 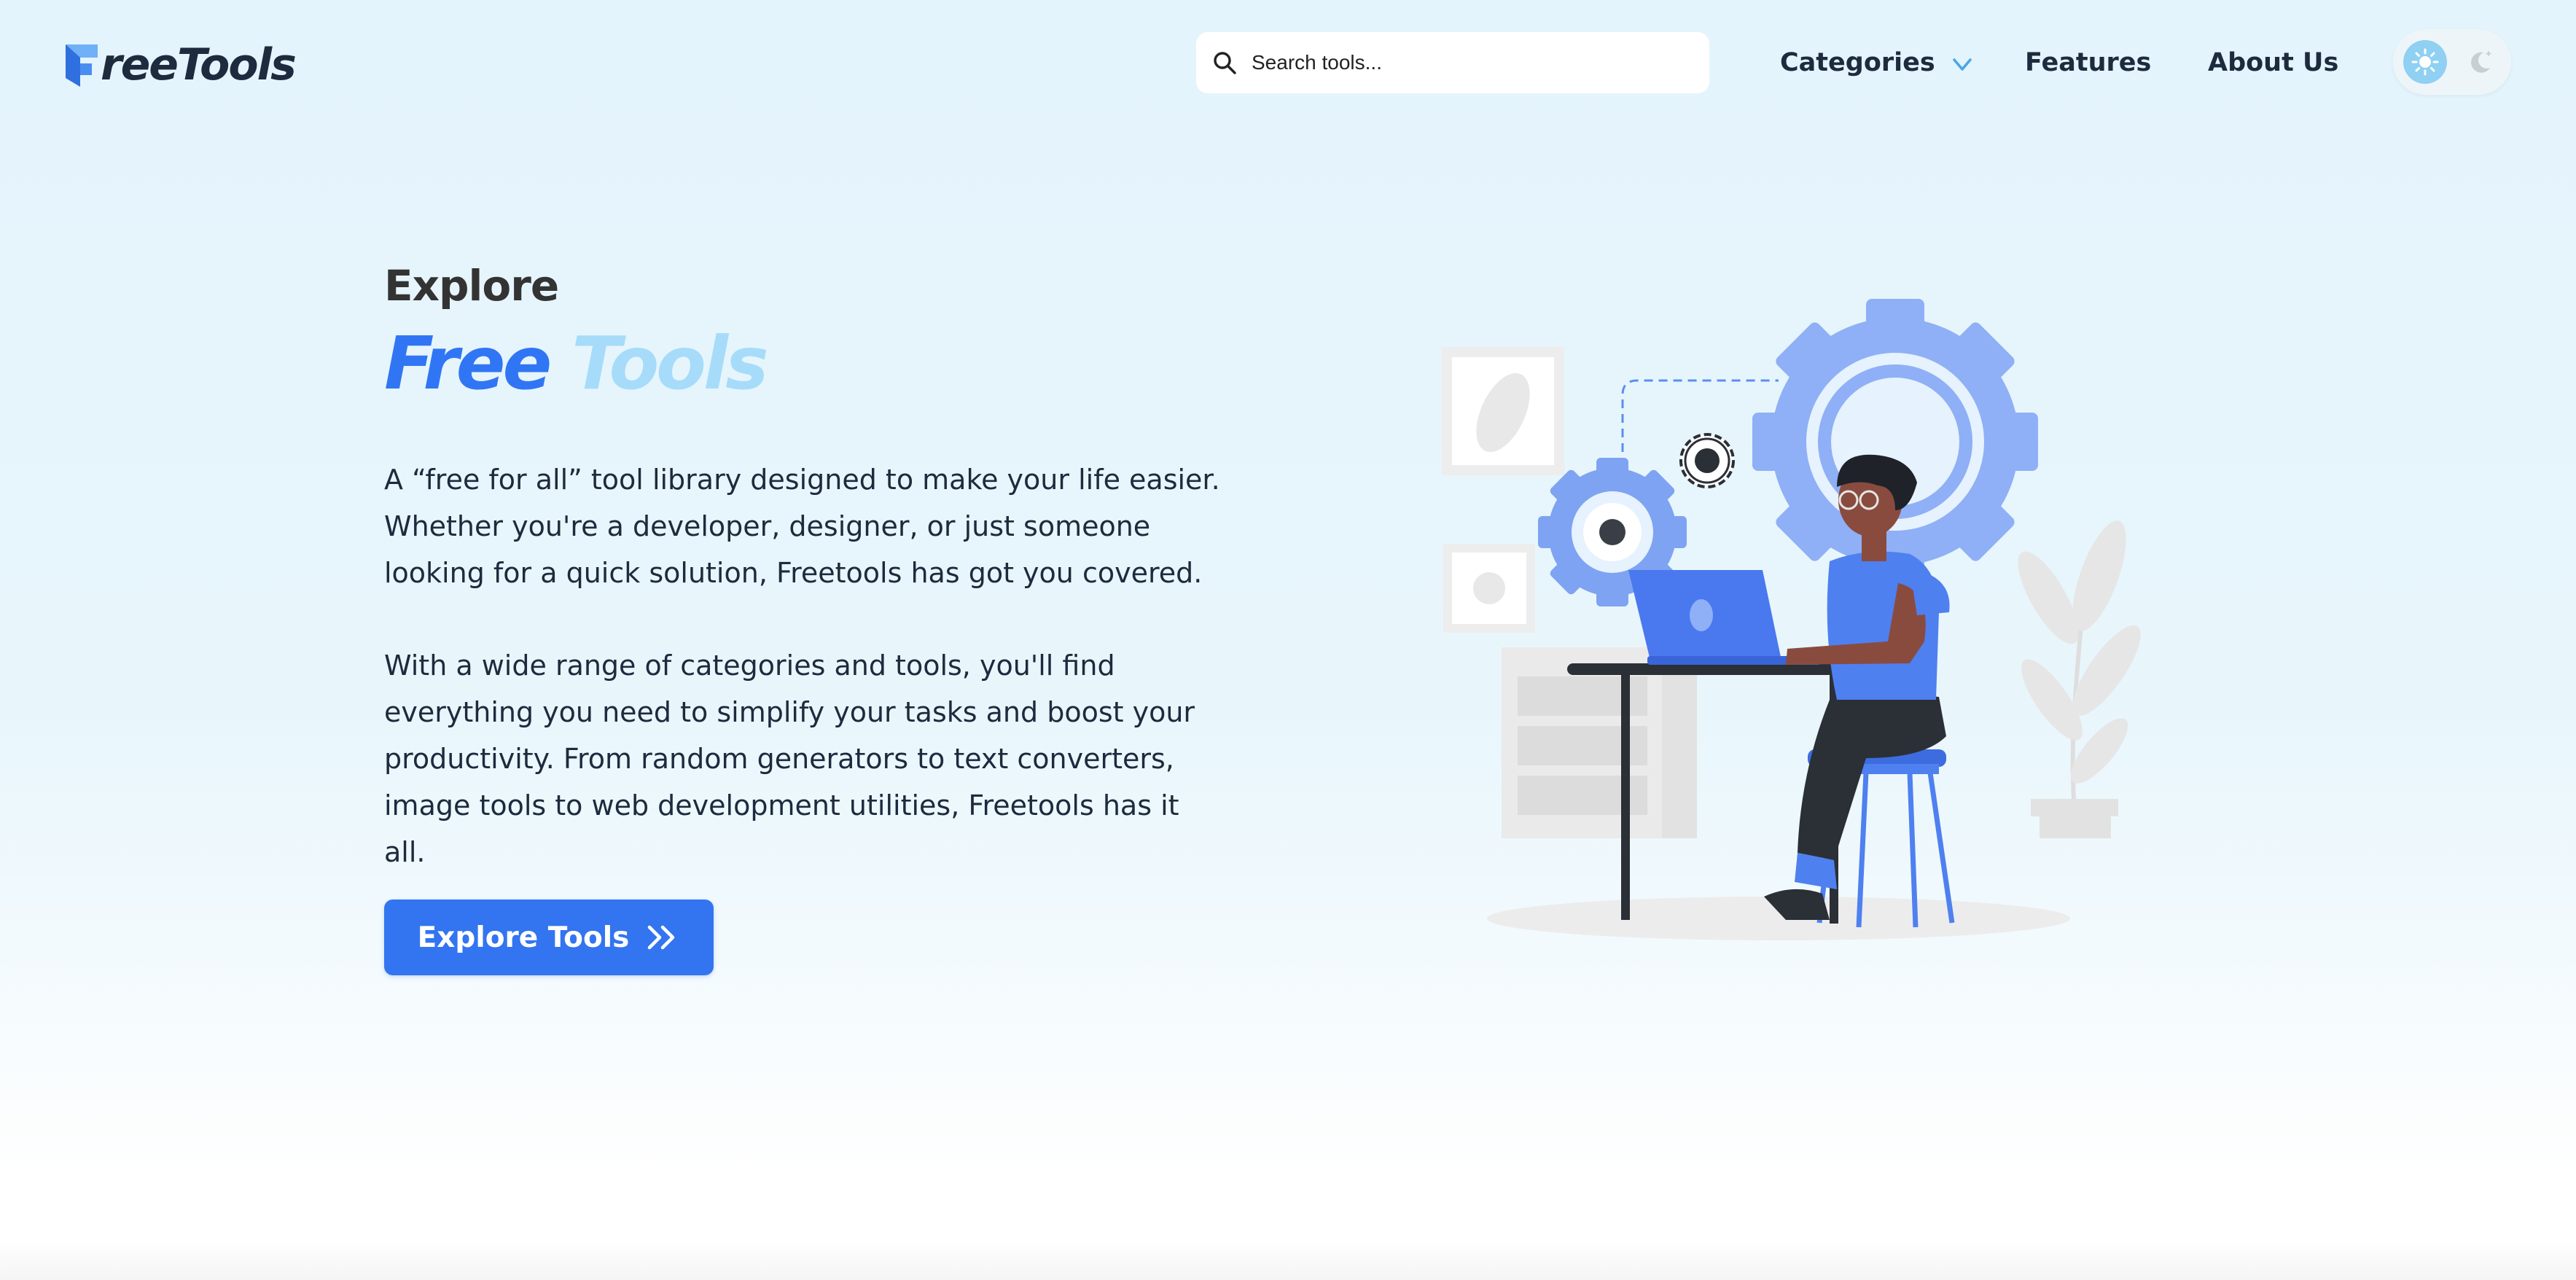 I want to click on nav-features: Features, so click(x=2088, y=63).